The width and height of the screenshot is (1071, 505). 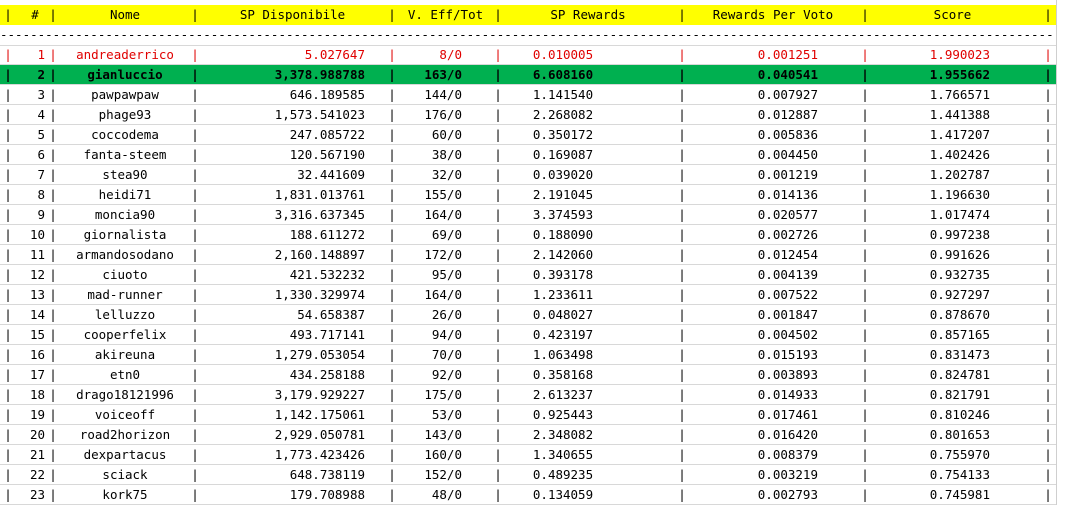 I want to click on cell-nome: cooperfelix, so click(x=125, y=334).